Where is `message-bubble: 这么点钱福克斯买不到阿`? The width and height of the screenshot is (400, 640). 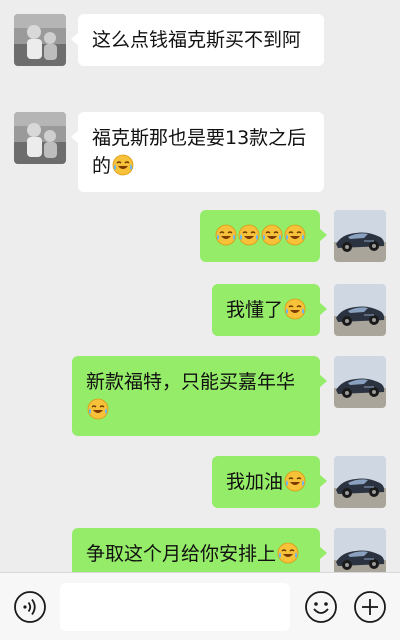
message-bubble: 这么点钱福克斯买不到阿 is located at coordinates (197, 40).